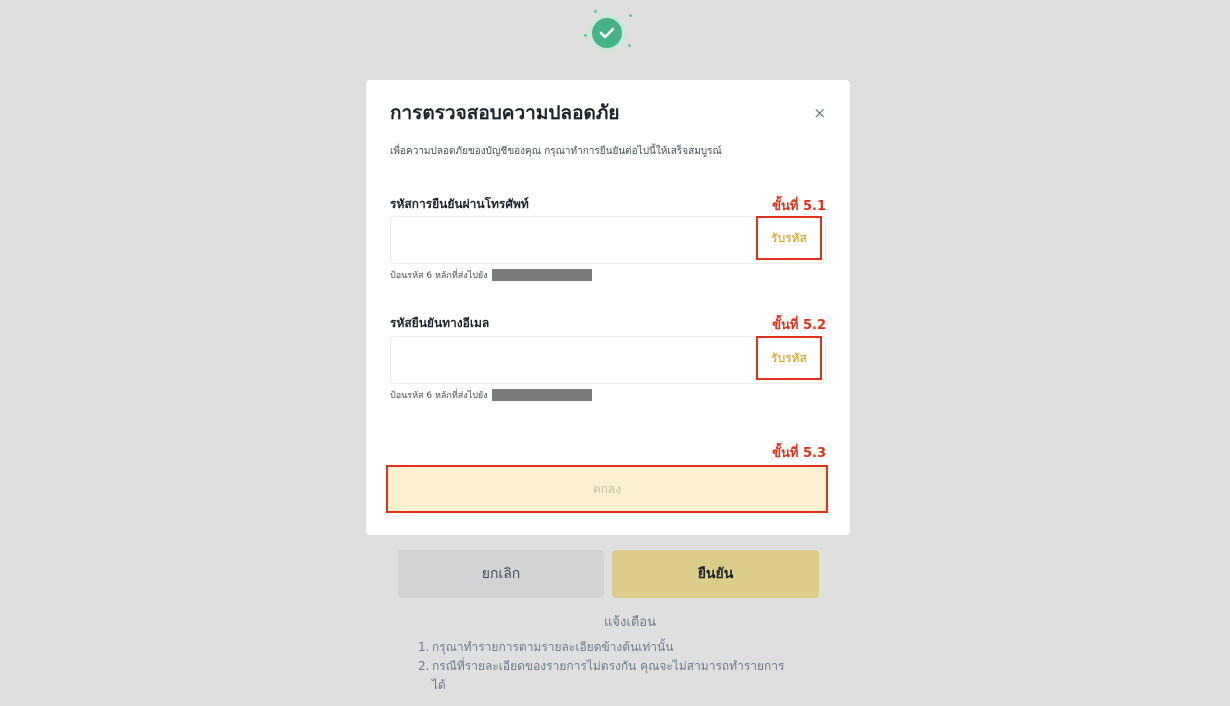 The image size is (1230, 706). Describe the element at coordinates (819, 113) in the screenshot. I see `close-icon: ×` at that location.